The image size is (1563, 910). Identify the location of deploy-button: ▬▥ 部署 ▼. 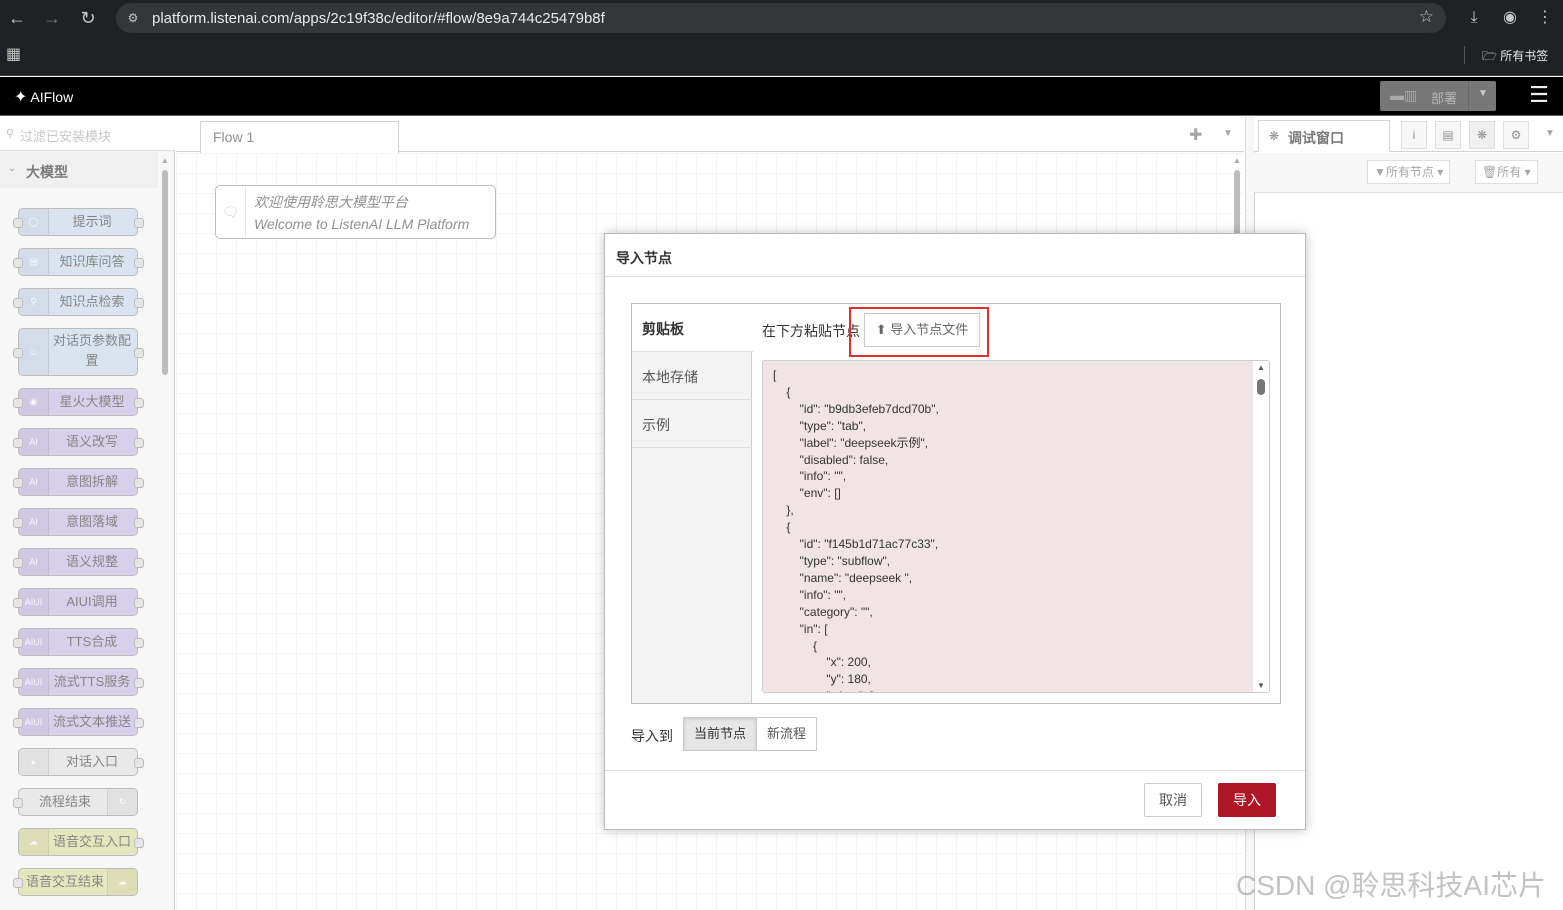
(1438, 96).